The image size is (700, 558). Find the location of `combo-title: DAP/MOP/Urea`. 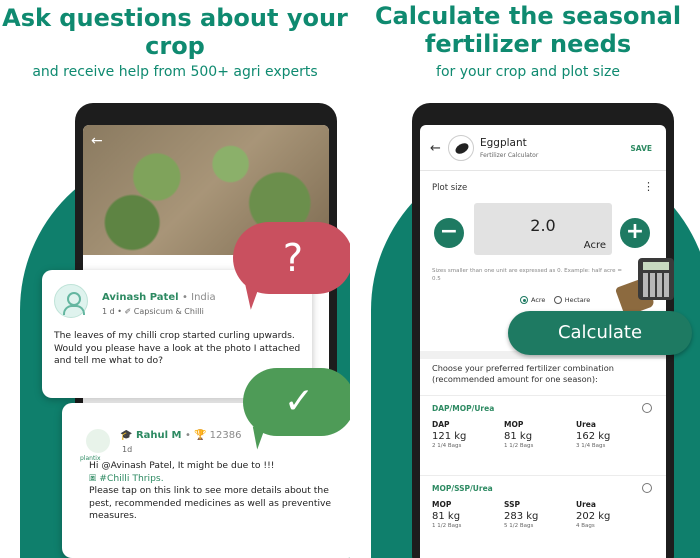

combo-title: DAP/MOP/Urea is located at coordinates (463, 408).